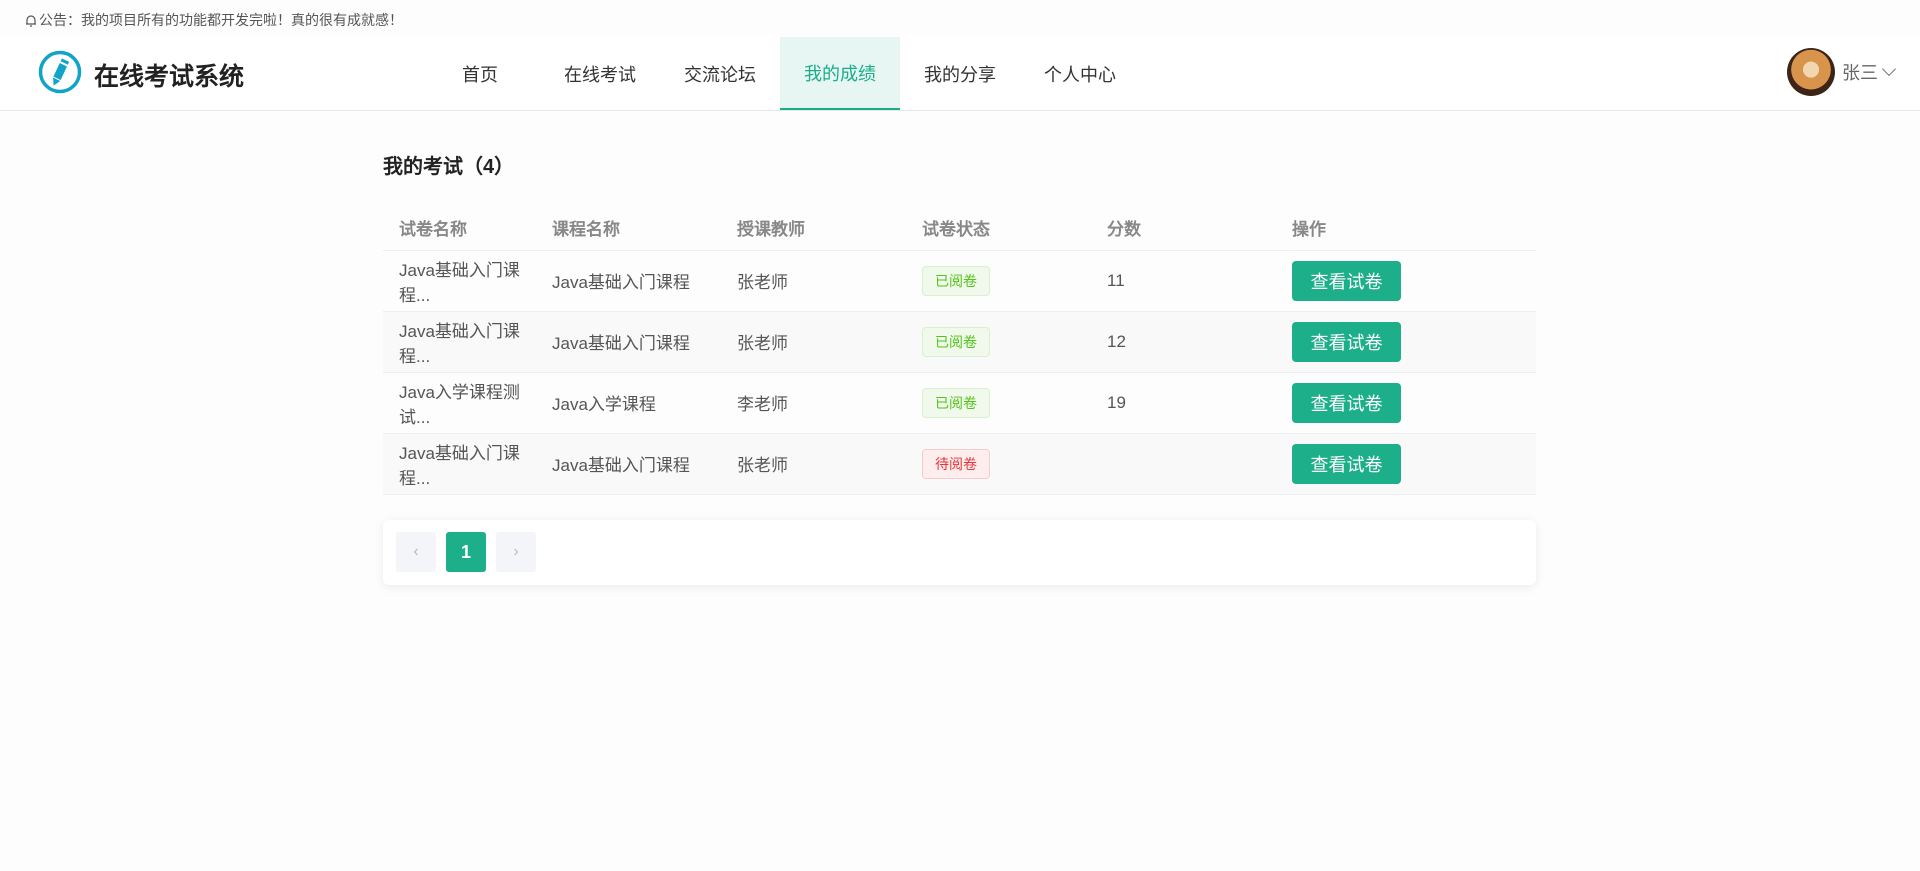 The image size is (1920, 871). Describe the element at coordinates (998, 228) in the screenshot. I see `col-status: 试卷状态` at that location.